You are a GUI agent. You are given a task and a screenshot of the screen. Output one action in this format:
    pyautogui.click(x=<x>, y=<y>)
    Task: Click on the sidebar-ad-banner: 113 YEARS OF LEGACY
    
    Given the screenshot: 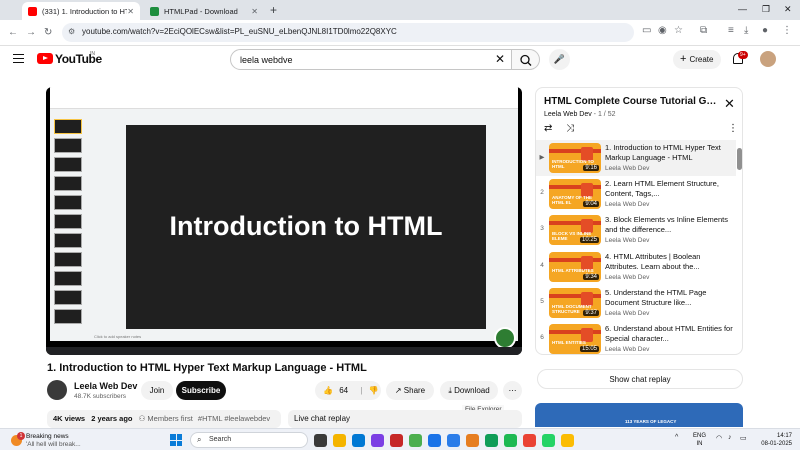 What is the action you would take?
    pyautogui.click(x=639, y=415)
    